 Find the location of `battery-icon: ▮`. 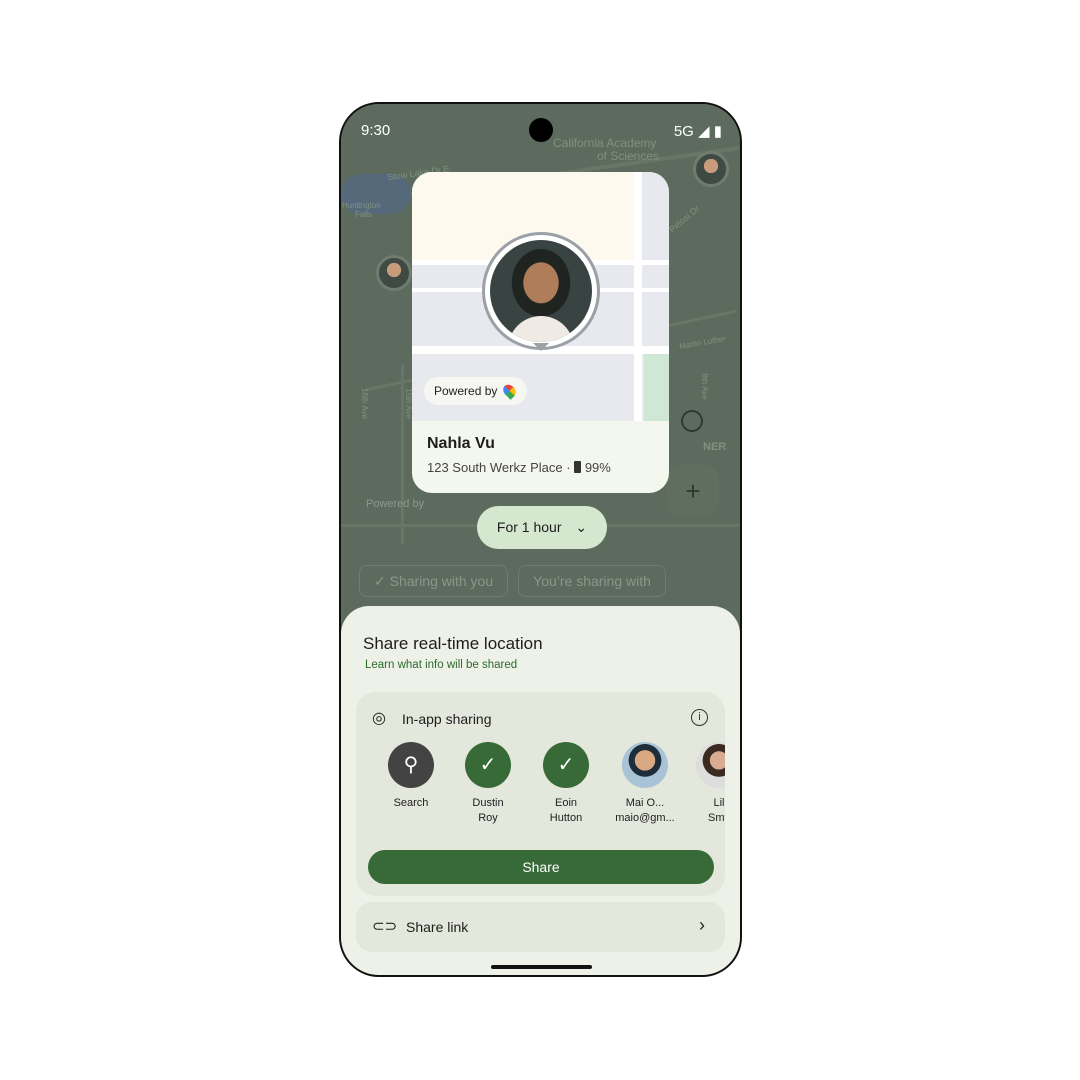

battery-icon: ▮ is located at coordinates (717, 131).